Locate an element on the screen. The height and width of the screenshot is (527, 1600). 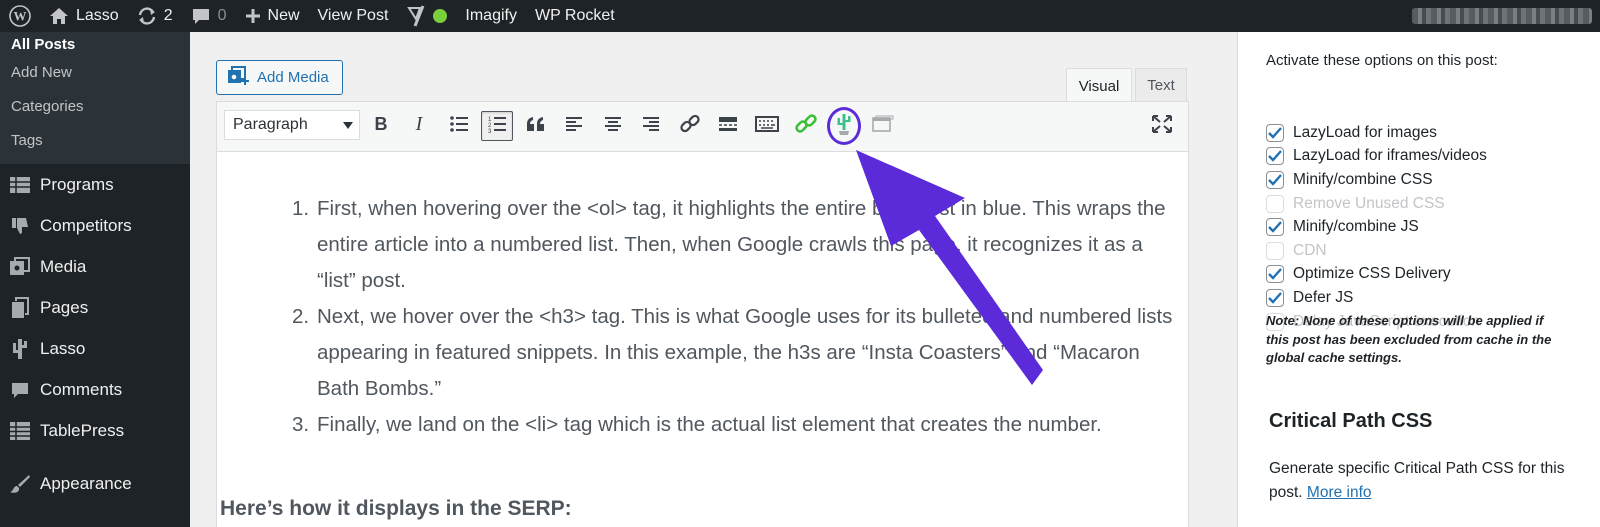
svg-text: 3 is located at coordinates (490, 131).